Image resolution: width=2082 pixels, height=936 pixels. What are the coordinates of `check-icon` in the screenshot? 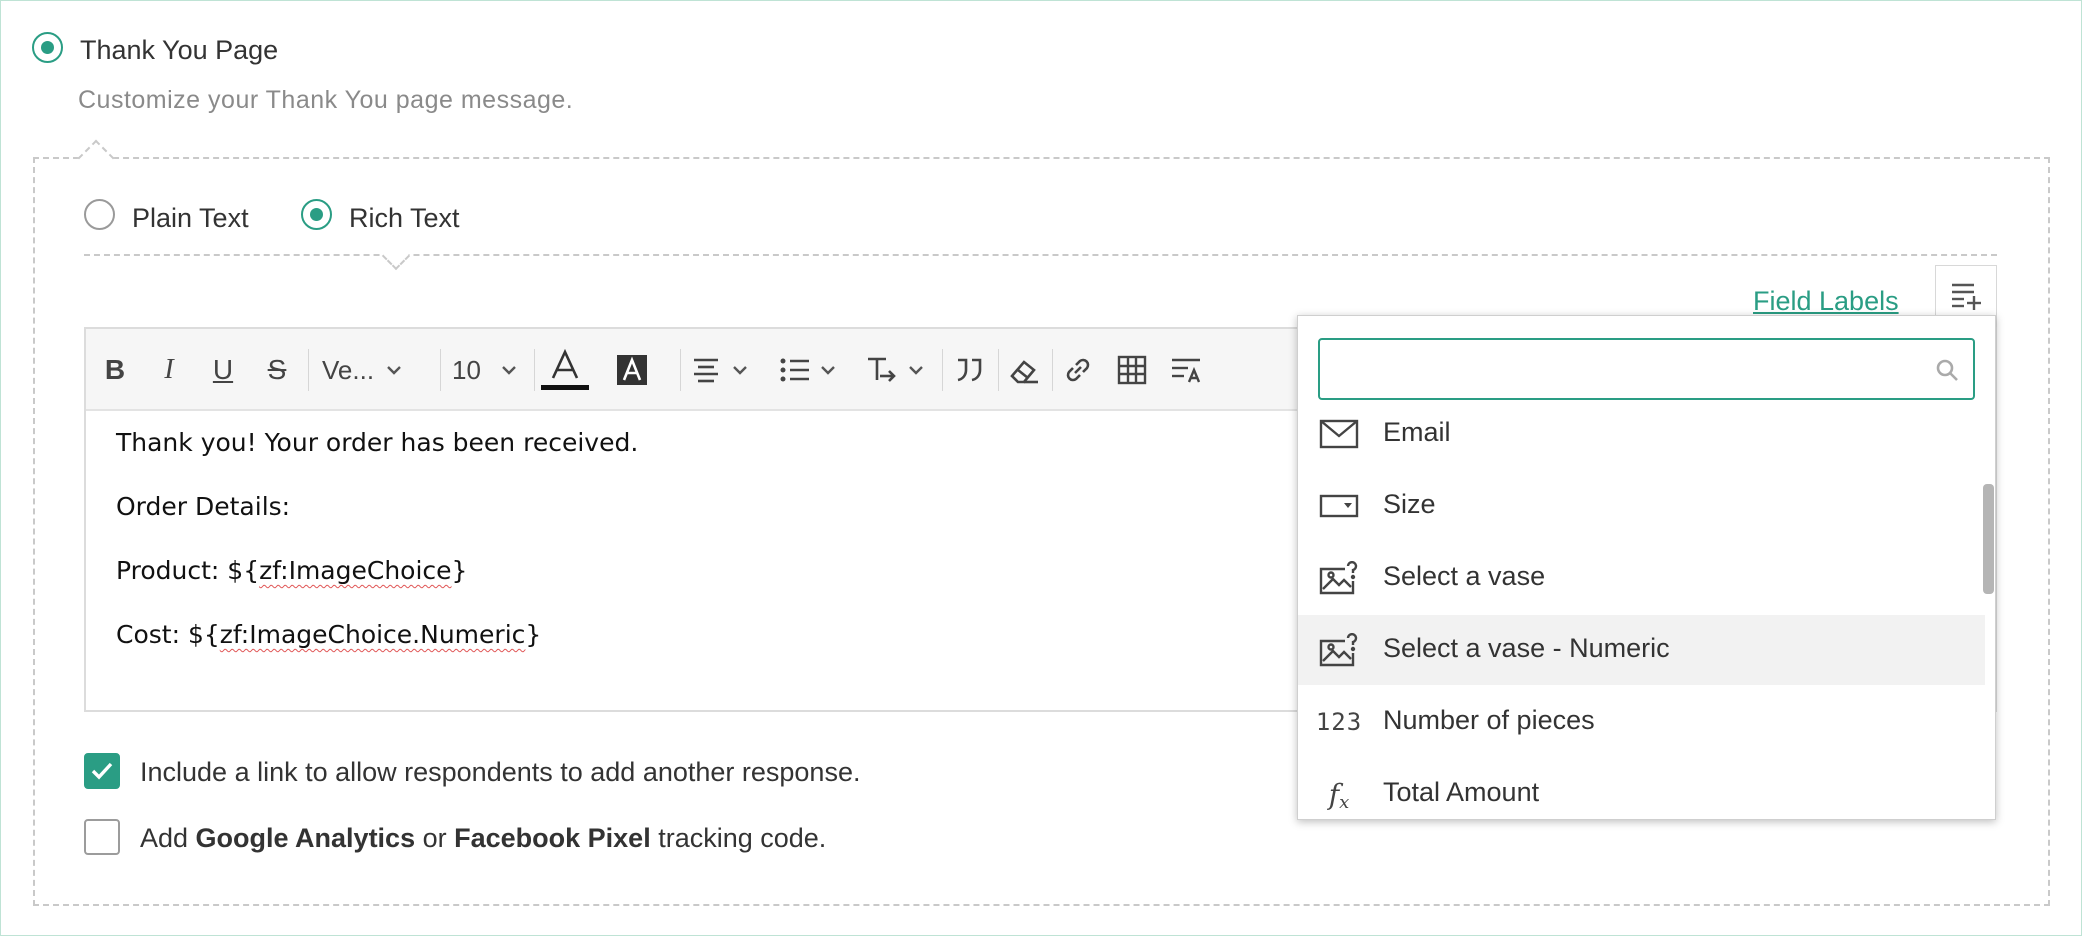 It's located at (102, 771).